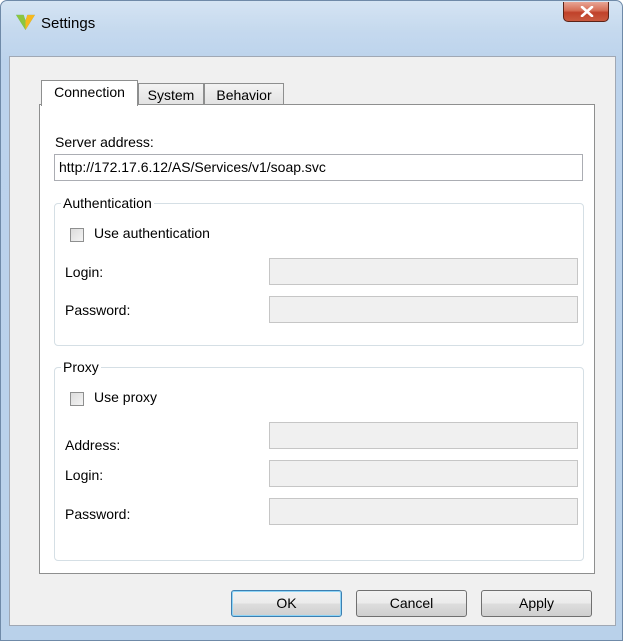 Image resolution: width=625 pixels, height=643 pixels. Describe the element at coordinates (411, 603) in the screenshot. I see `cancel-button: Cancel` at that location.